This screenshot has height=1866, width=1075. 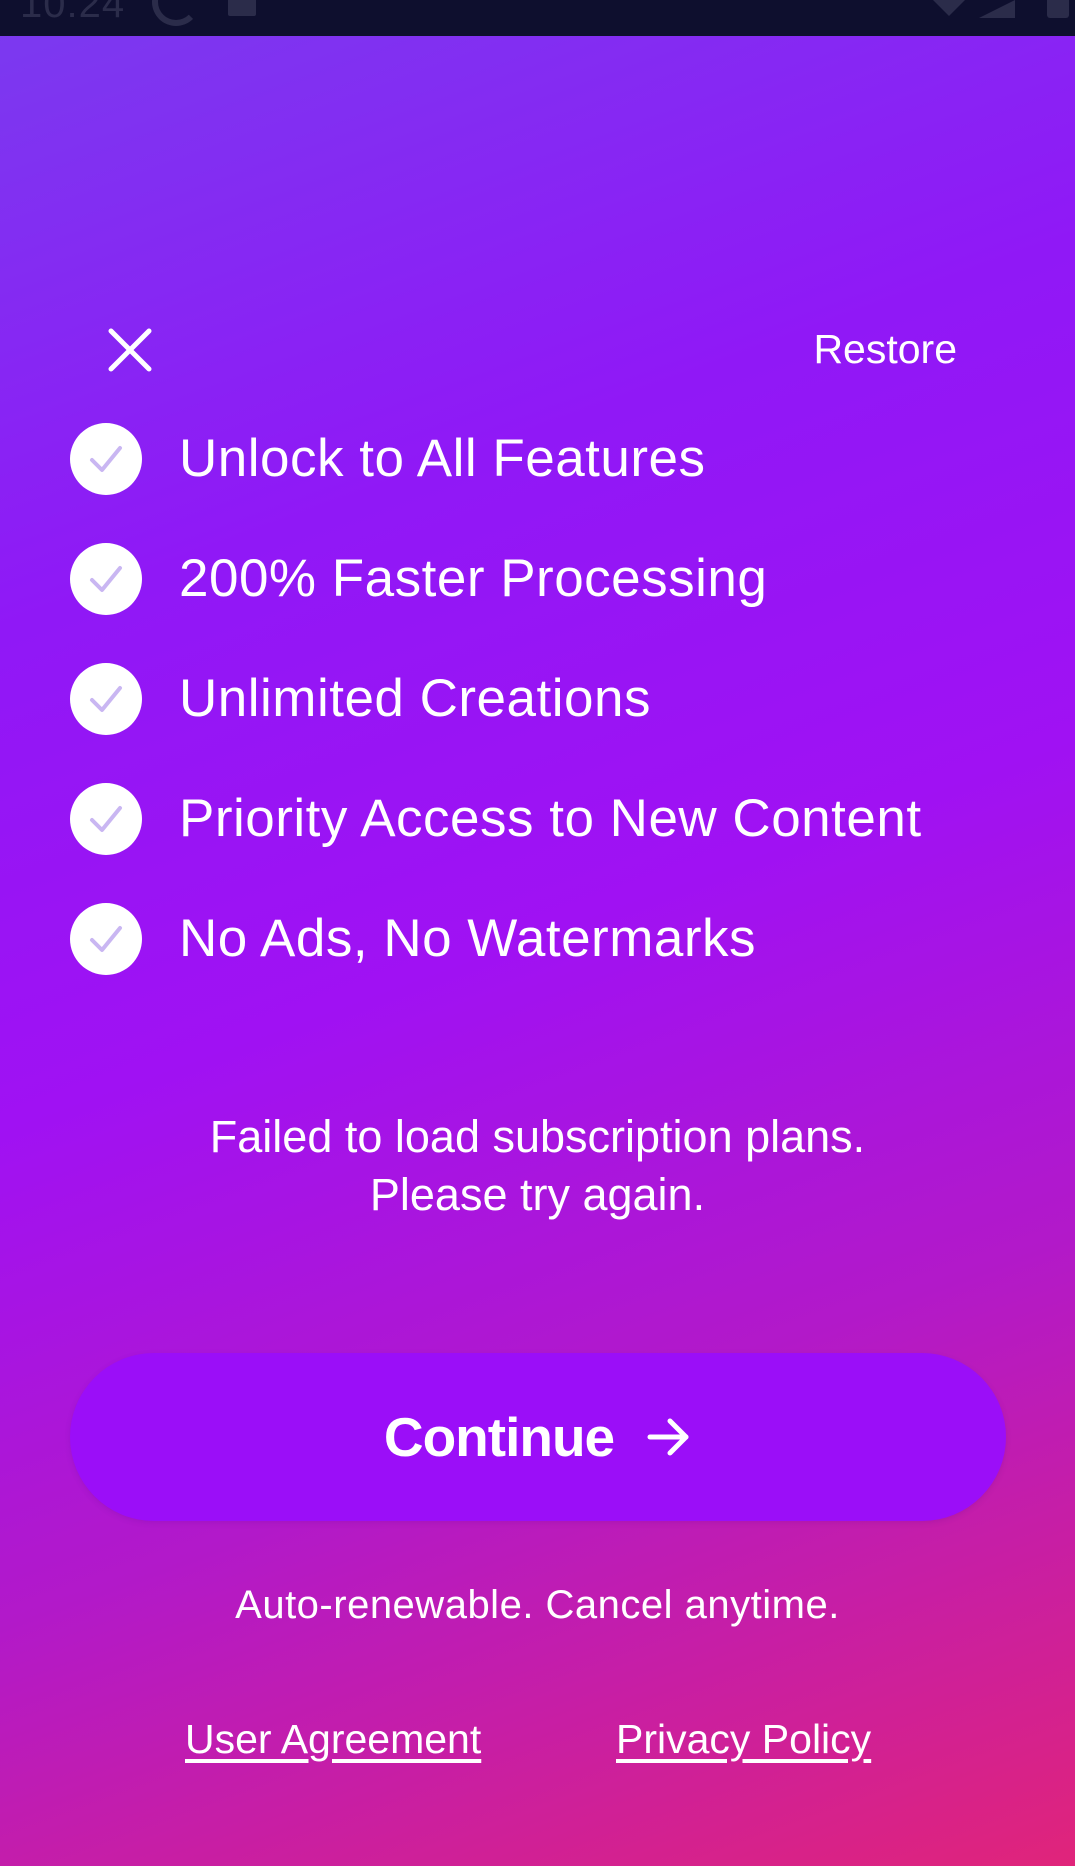 What do you see at coordinates (537, 1136) in the screenshot?
I see `error-line-1: Failed to load subscription plans.` at bounding box center [537, 1136].